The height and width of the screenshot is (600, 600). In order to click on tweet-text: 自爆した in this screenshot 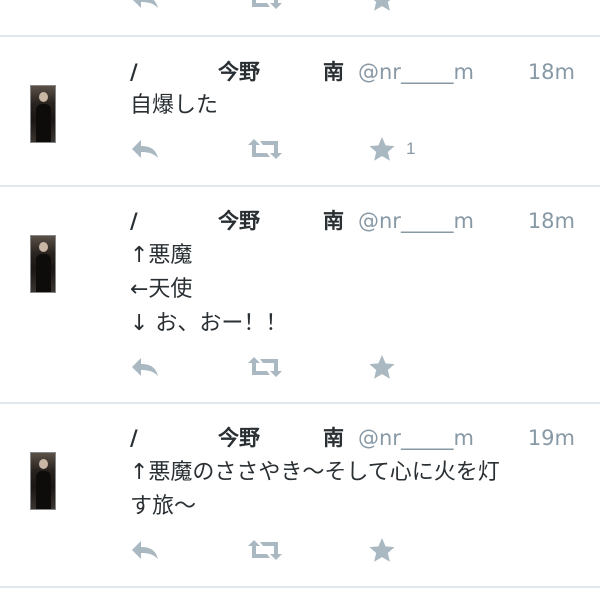, I will do `click(174, 105)`.